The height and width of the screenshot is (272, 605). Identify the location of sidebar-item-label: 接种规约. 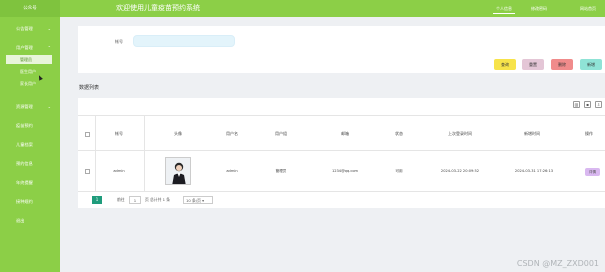
(24, 201).